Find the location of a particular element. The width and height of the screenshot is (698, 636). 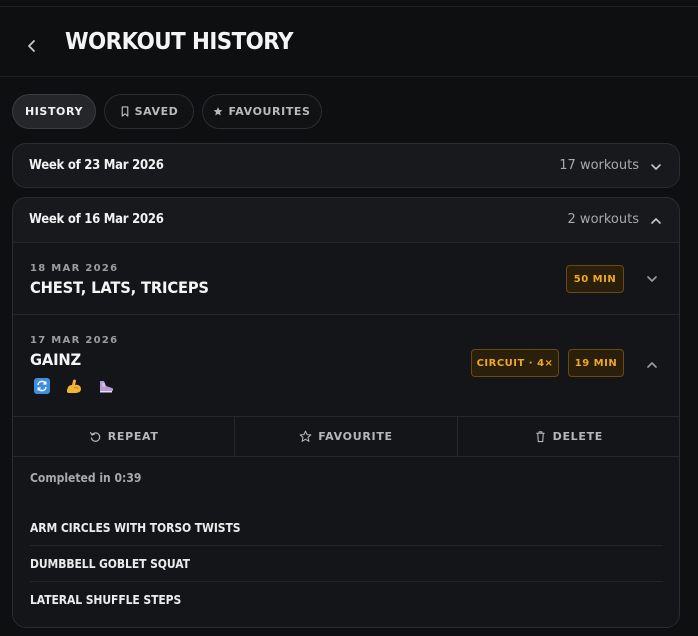

workout-row: 18 MAR 2026 CHEST, LATS, TRICEPS 50 MIN is located at coordinates (346, 278).